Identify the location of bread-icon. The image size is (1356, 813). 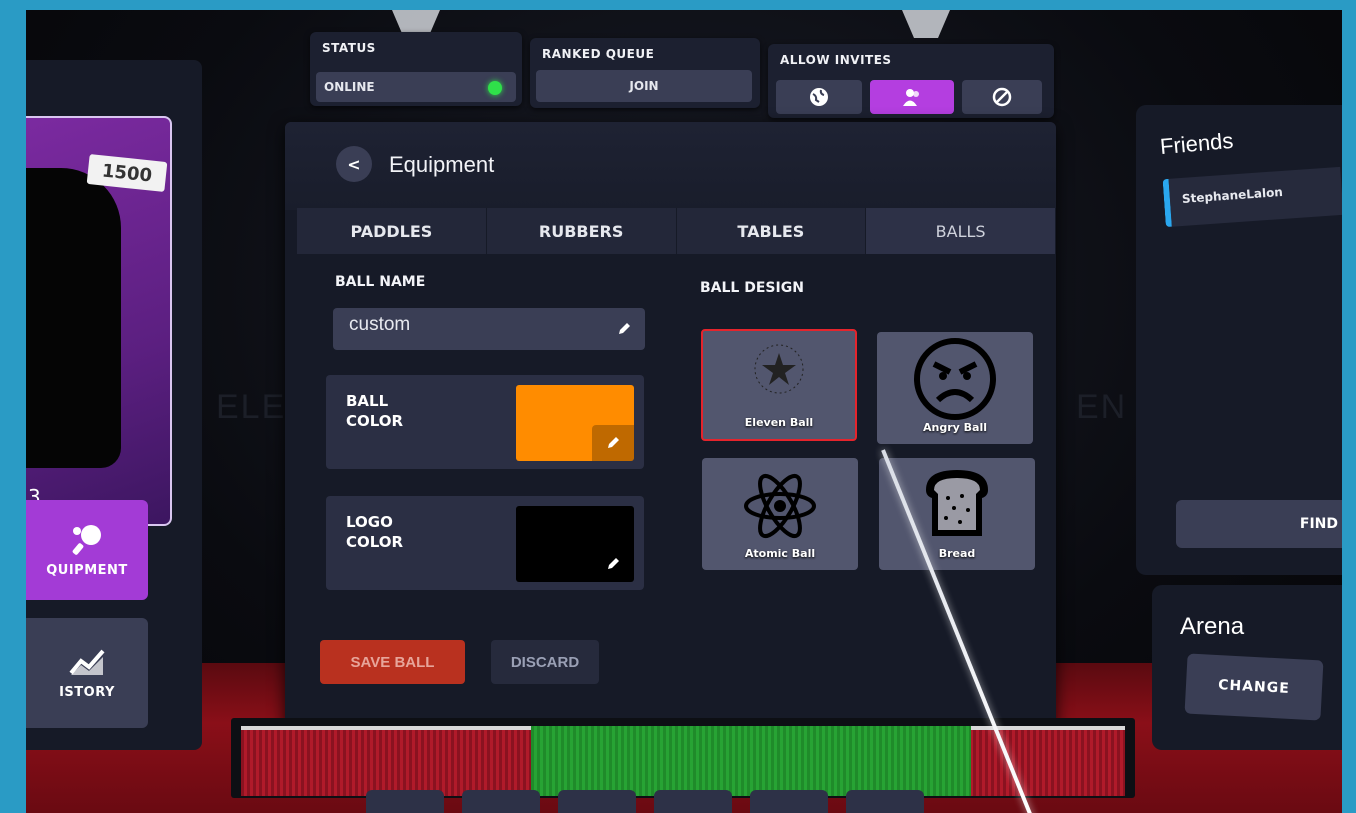
(957, 503).